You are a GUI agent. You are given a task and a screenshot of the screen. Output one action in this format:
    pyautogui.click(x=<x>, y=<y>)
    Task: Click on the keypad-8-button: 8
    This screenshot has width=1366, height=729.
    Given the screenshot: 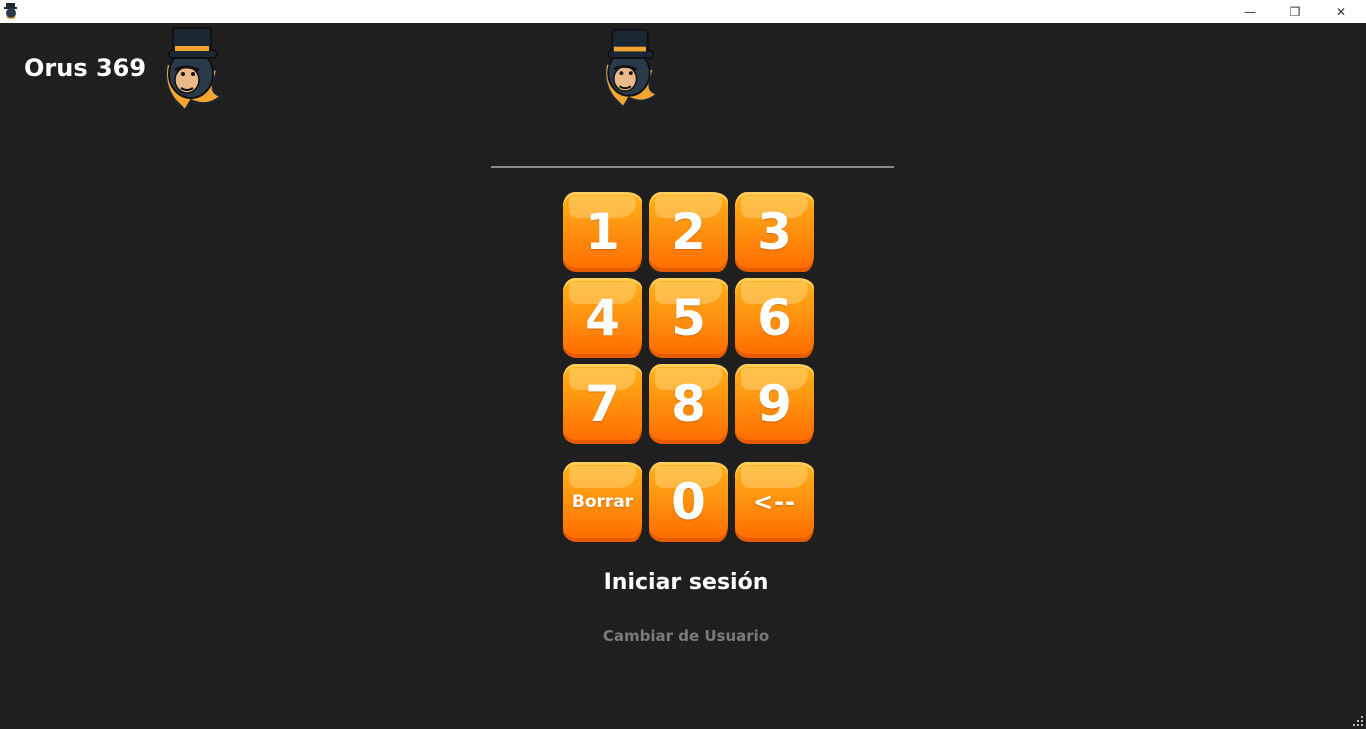 What is the action you would take?
    pyautogui.click(x=688, y=404)
    